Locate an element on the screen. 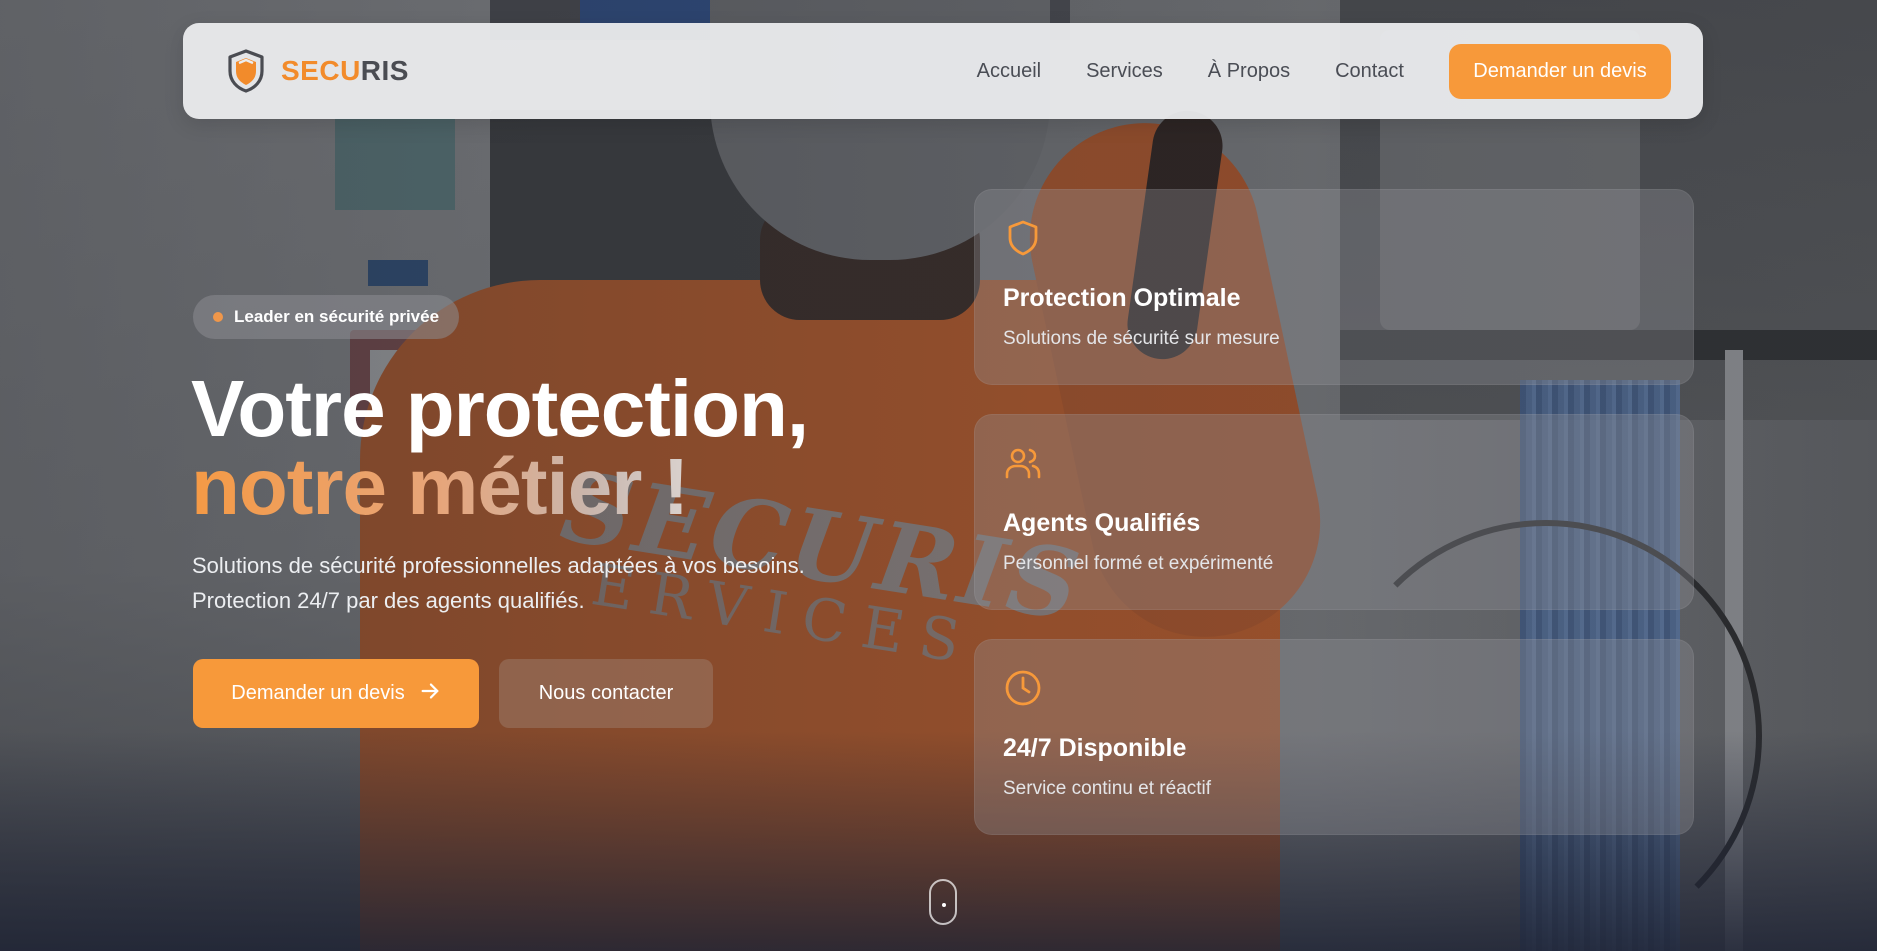  hero-title-line1: Votre protection, is located at coordinates (500, 408).